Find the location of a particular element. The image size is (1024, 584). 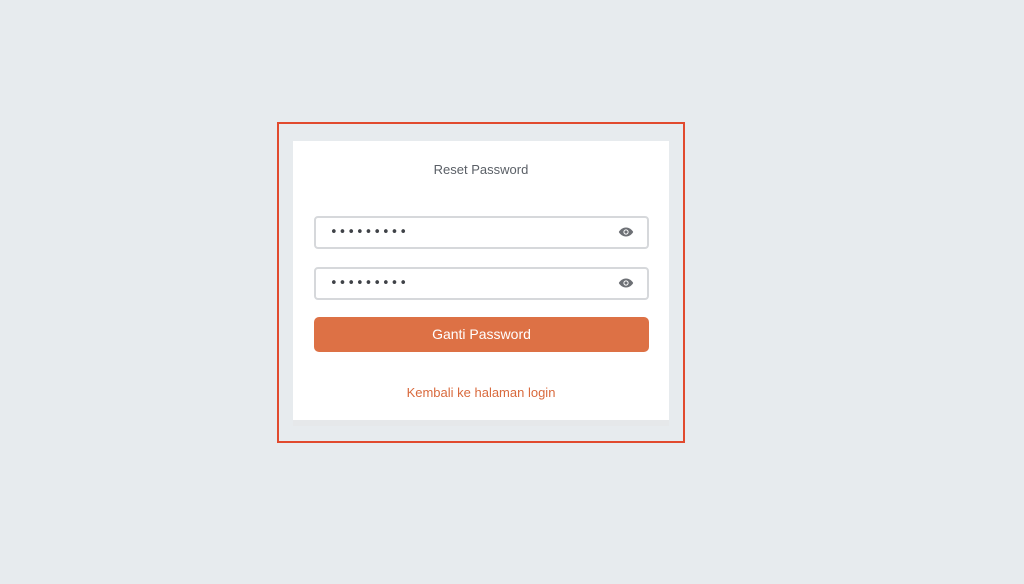

confirm-password-field is located at coordinates (481, 283).